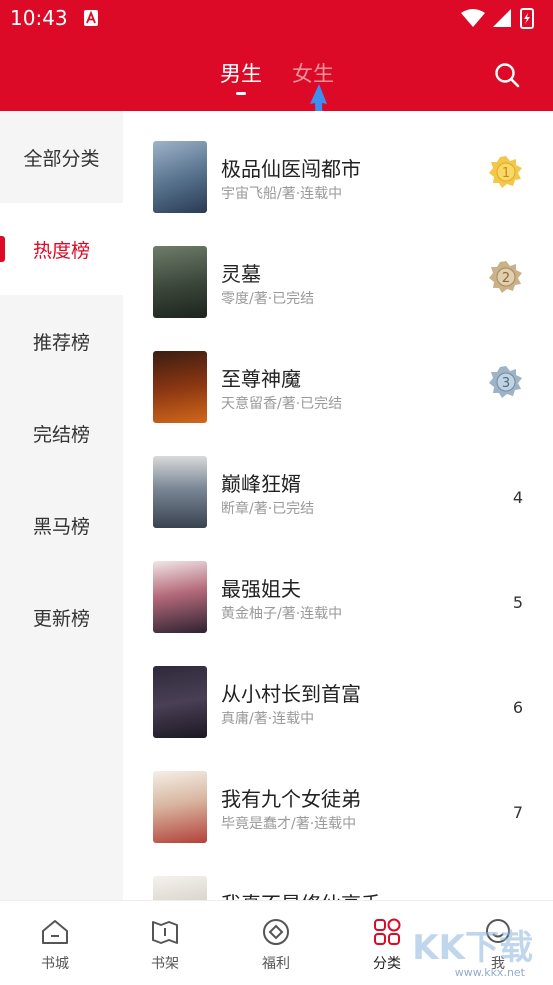 This screenshot has width=553, height=985. I want to click on nav-bookshelf: 书架, so click(165, 943).